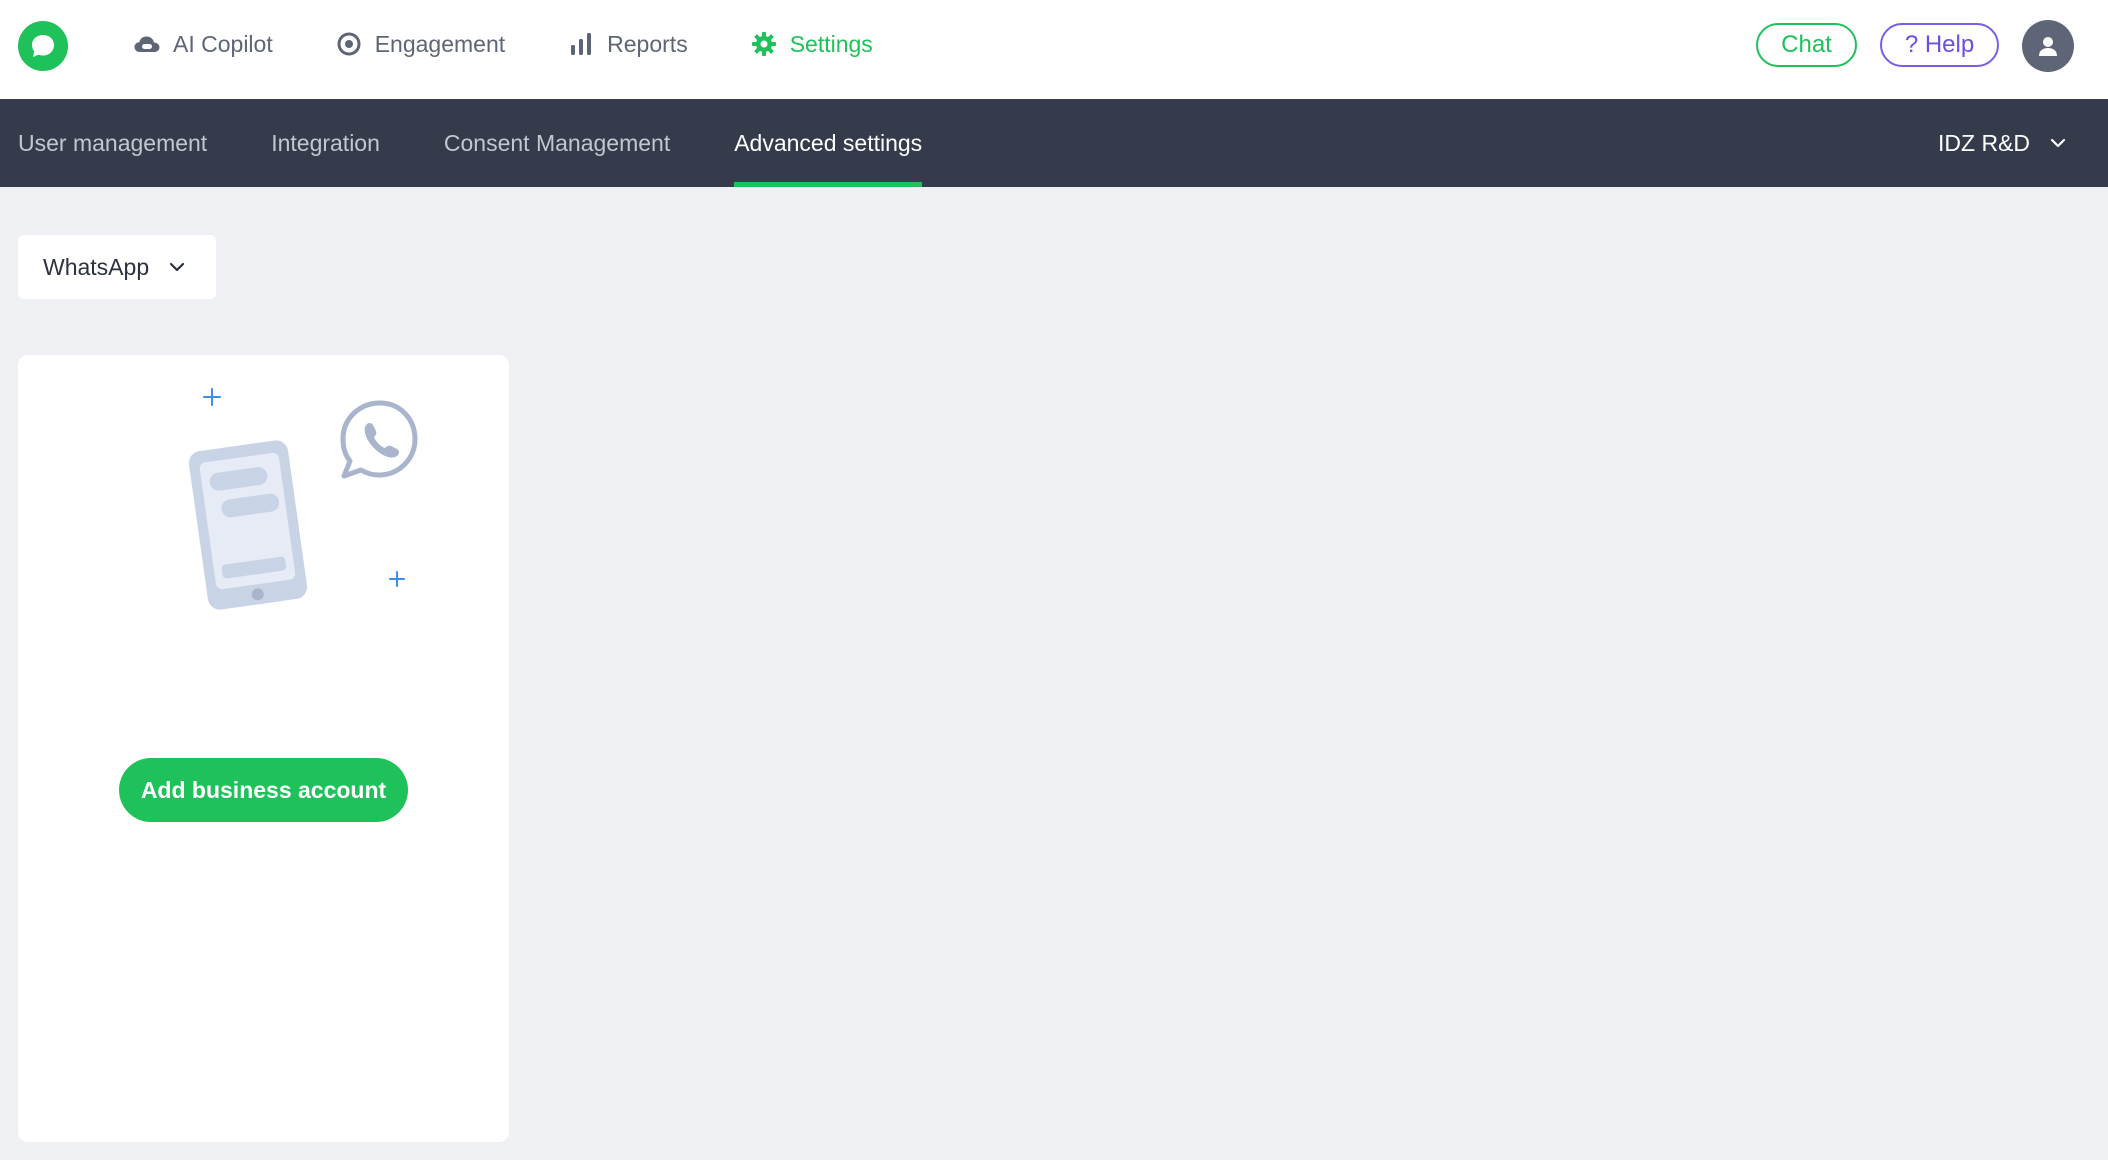 The image size is (2108, 1160). What do you see at coordinates (534, 44) in the screenshot?
I see `main-nav: AI Copilot Engagement Reports Settings` at bounding box center [534, 44].